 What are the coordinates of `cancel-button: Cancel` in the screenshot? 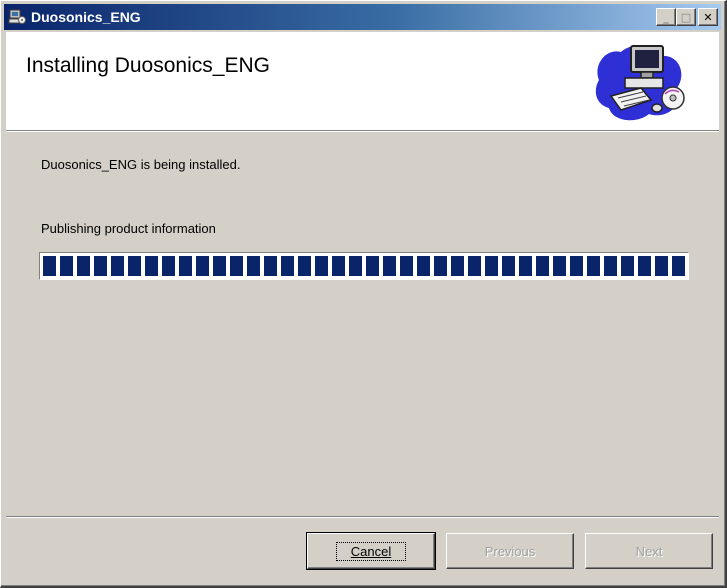 It's located at (371, 551).